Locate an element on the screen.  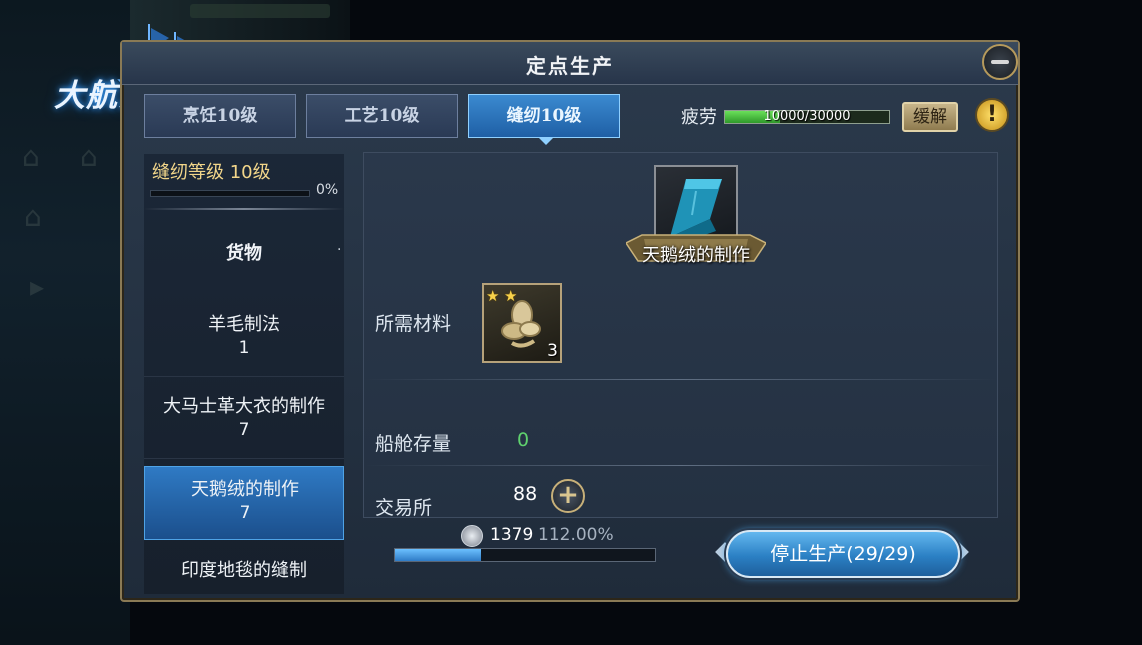
minimize-button is located at coordinates (1000, 62).